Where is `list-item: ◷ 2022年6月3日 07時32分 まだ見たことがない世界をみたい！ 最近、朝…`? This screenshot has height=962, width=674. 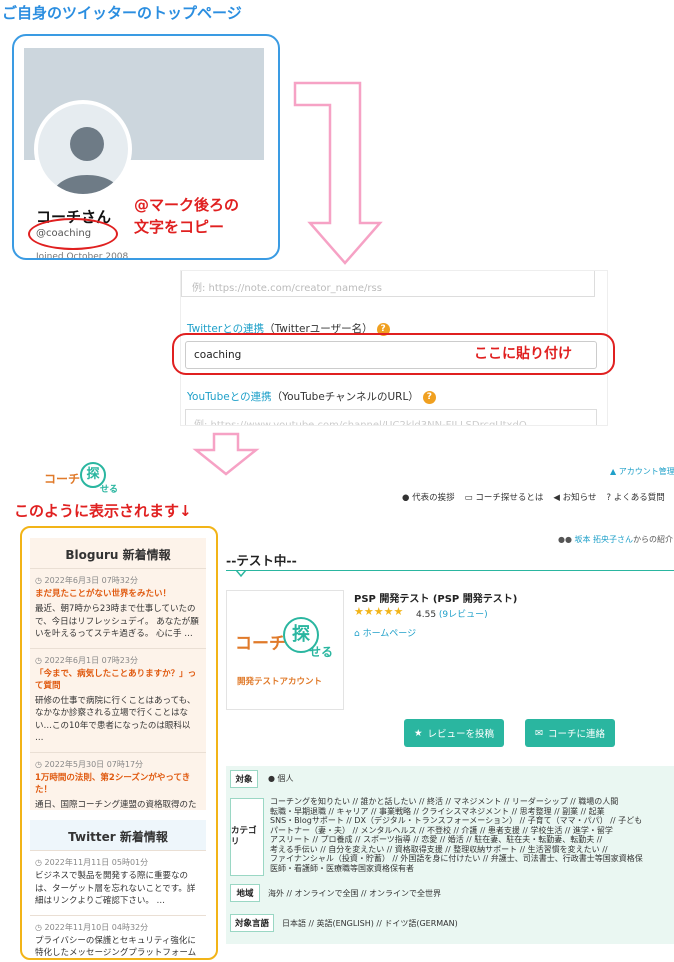 list-item: ◷ 2022年6月3日 07時32分 まだ見たことがない世界をみたい！ 最近、朝… is located at coordinates (118, 608).